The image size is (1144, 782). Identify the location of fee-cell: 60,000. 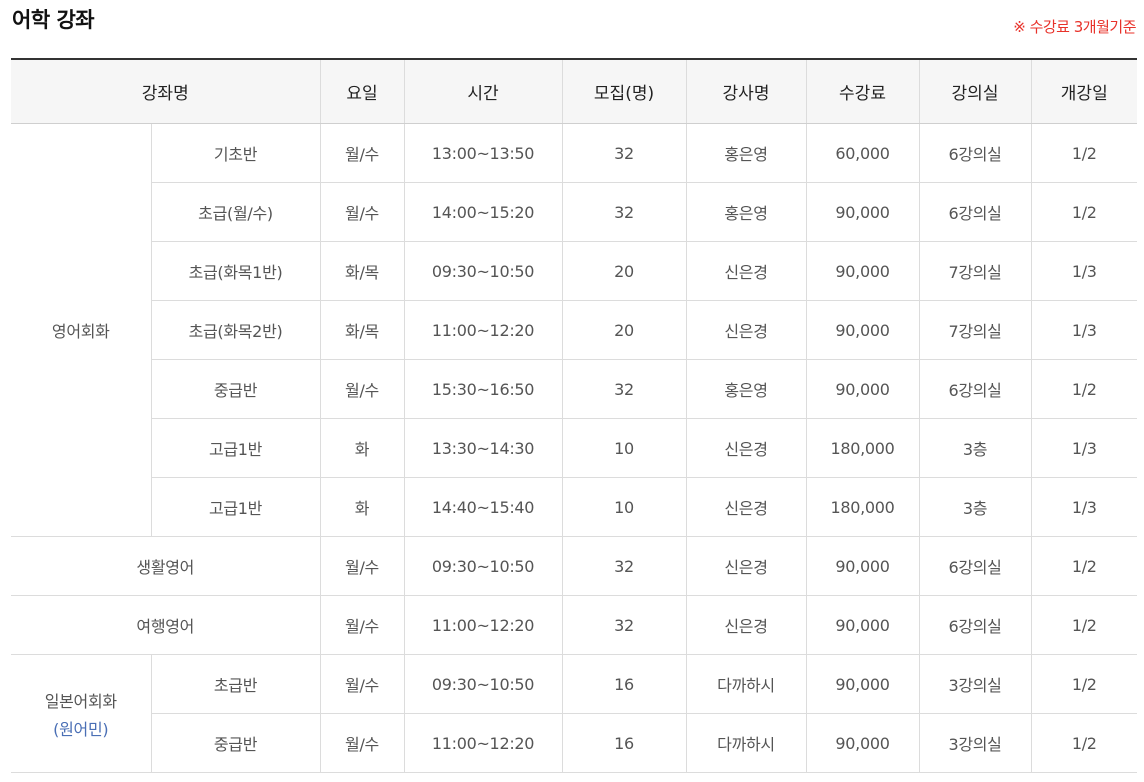
(862, 153).